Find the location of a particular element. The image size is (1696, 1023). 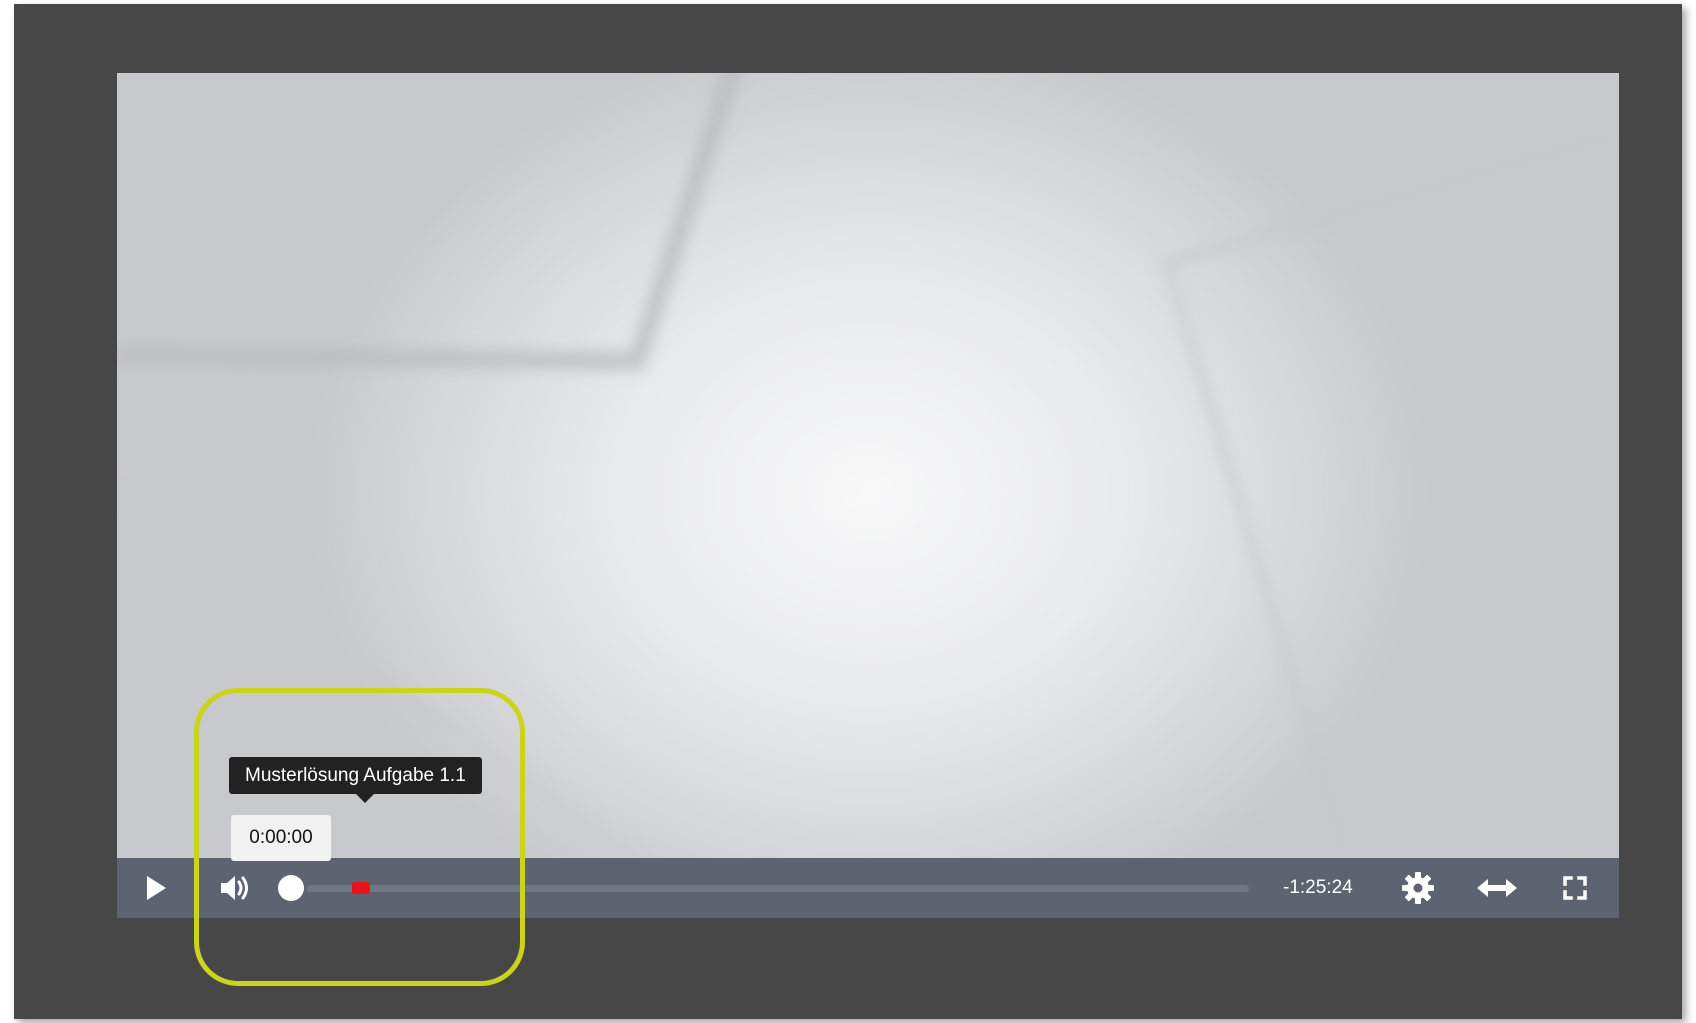

hover-time-tooltip: 0:00:00 is located at coordinates (281, 838).